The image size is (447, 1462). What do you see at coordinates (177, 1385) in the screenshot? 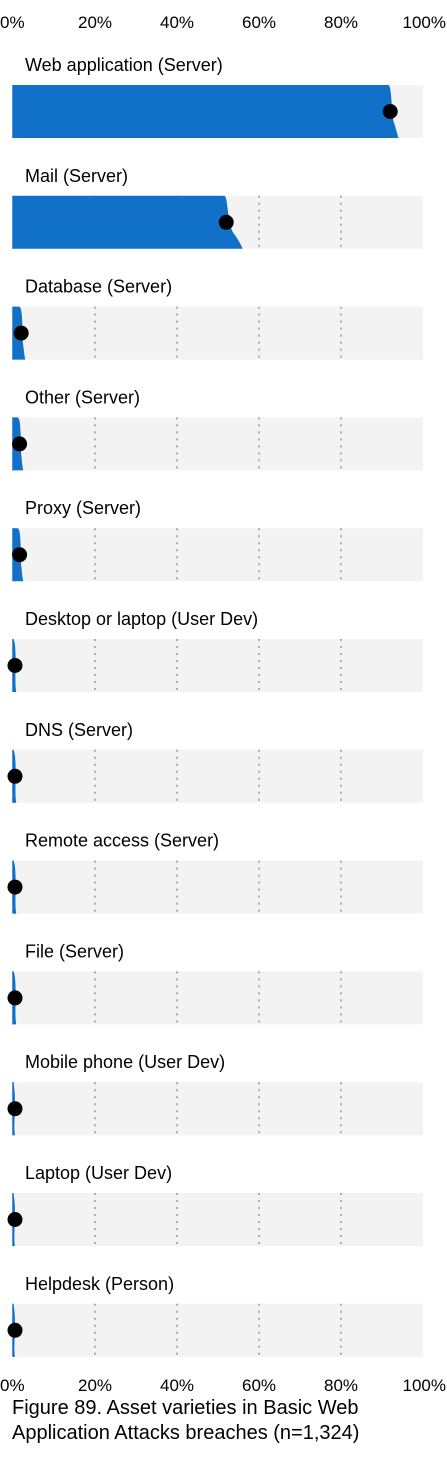
I see `bottom-tick-label: 40%` at bounding box center [177, 1385].